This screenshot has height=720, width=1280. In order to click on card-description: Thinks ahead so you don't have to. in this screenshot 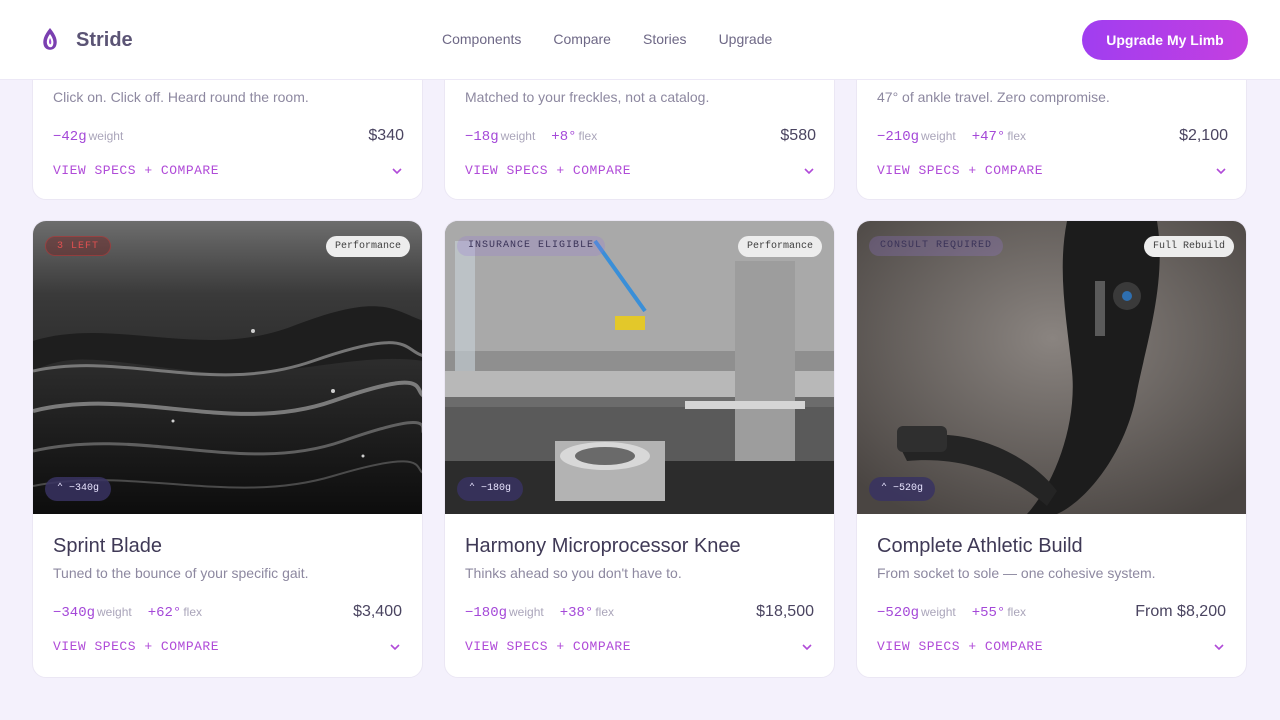, I will do `click(573, 573)`.